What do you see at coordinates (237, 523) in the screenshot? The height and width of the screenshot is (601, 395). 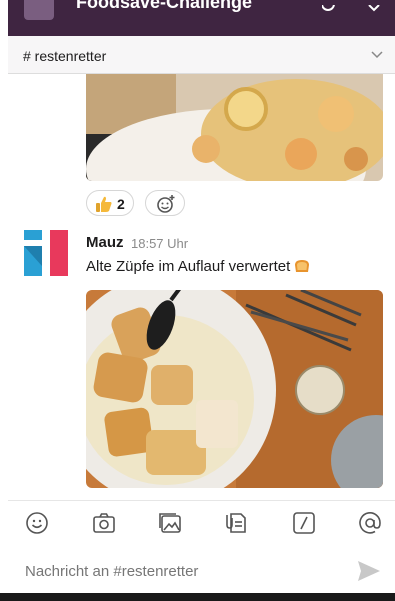 I see `file-icon` at bounding box center [237, 523].